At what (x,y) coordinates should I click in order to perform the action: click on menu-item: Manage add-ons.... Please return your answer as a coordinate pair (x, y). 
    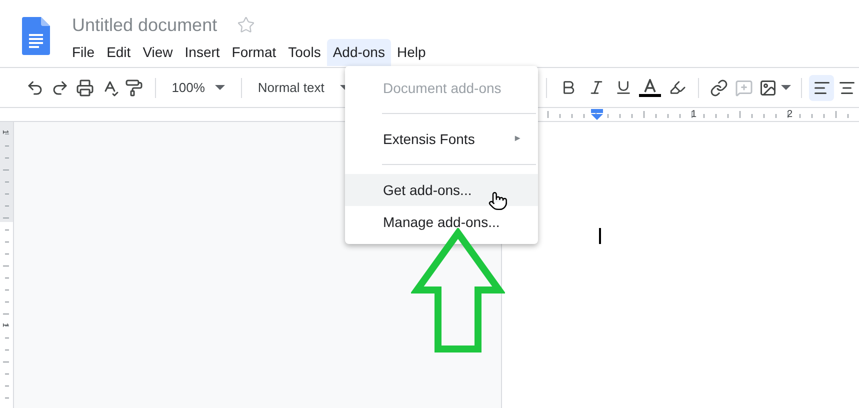
    Looking at the image, I should click on (441, 222).